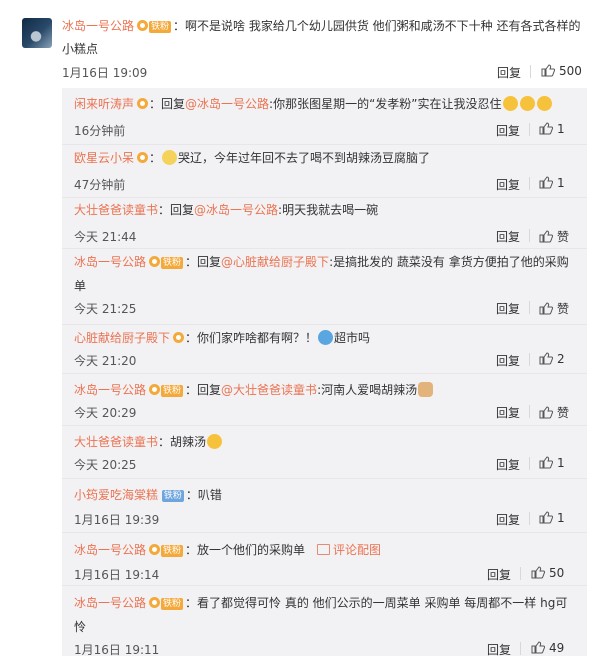 This screenshot has width=615, height=658. Describe the element at coordinates (324, 223) in the screenshot. I see `list-item: 大壮爸爸读童书：回复@冰岛一号公路:明天我就去喝一碗 今天 21:44 回复 赞` at that location.